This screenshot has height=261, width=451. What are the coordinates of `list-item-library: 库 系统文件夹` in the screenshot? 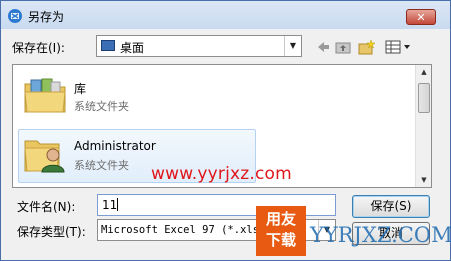 It's located at (137, 97).